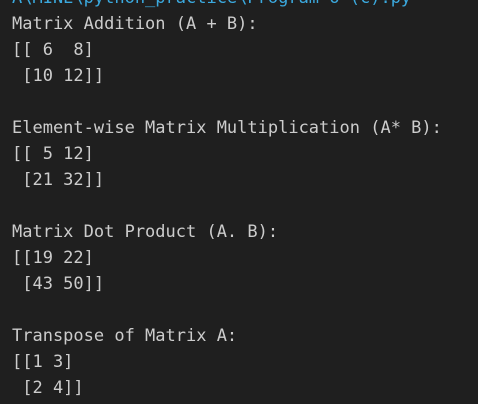 This screenshot has height=404, width=478. I want to click on output-line-elementwise-row-2: [21 32]], so click(58, 180).